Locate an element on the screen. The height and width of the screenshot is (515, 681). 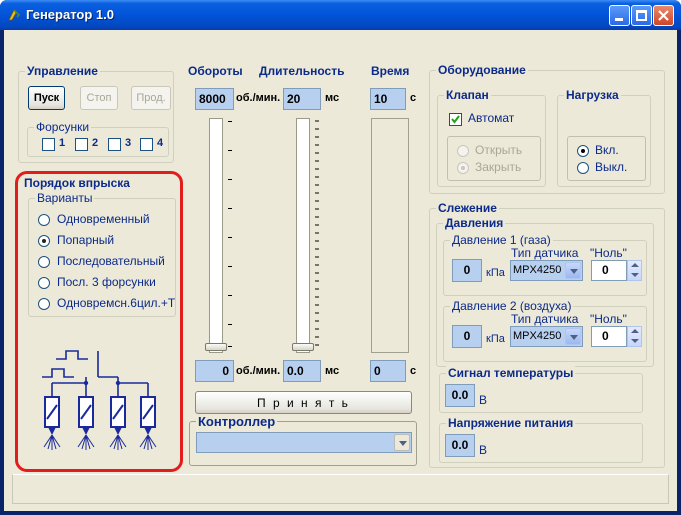
rpm-slider-track is located at coordinates (216, 235).